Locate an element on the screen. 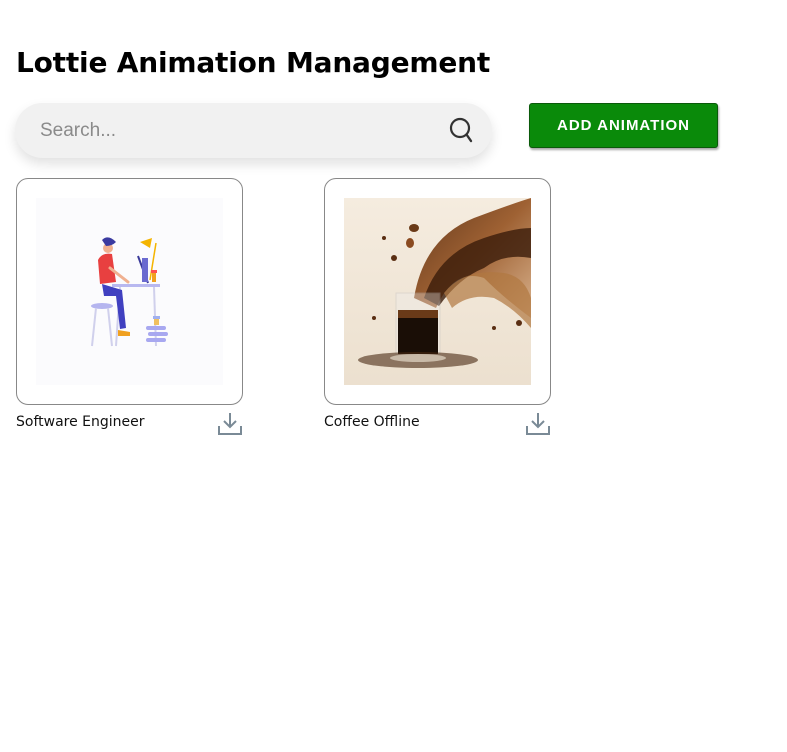  animation-card: Coffee Offline is located at coordinates (437, 309).